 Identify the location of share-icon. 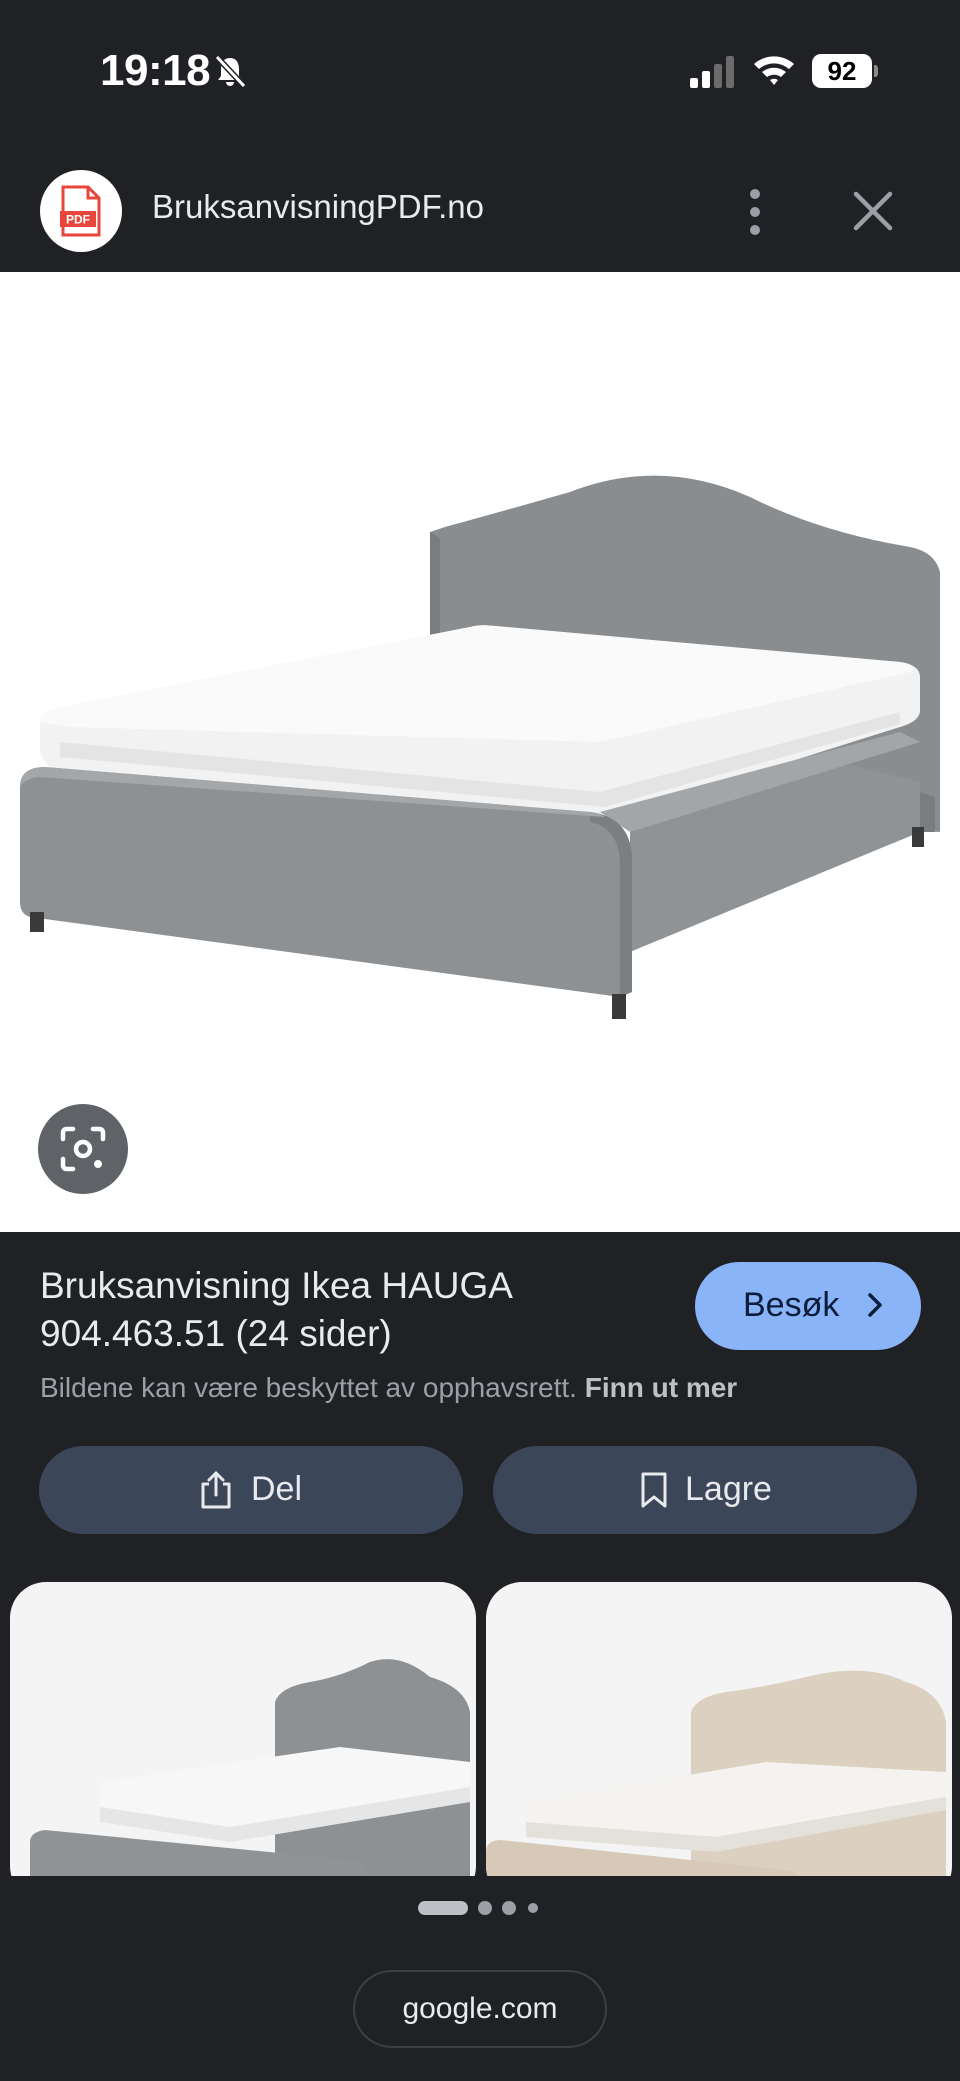
(216, 1490).